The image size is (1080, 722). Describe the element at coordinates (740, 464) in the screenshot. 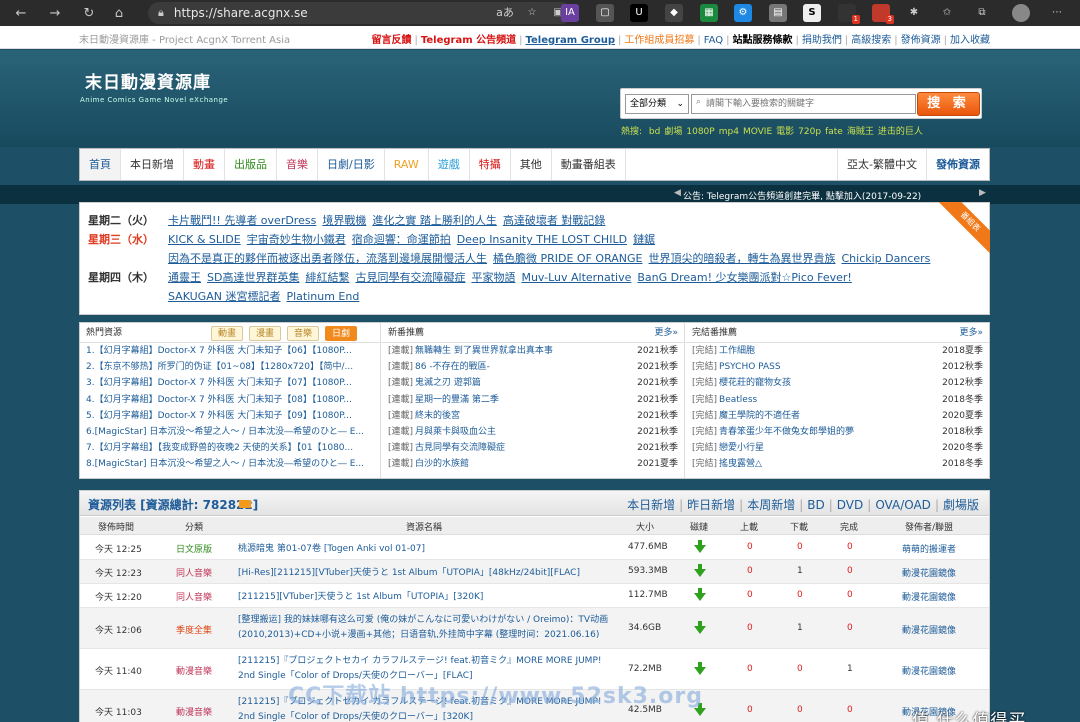

I see `recommend-title-link: 搖曳露營△` at that location.